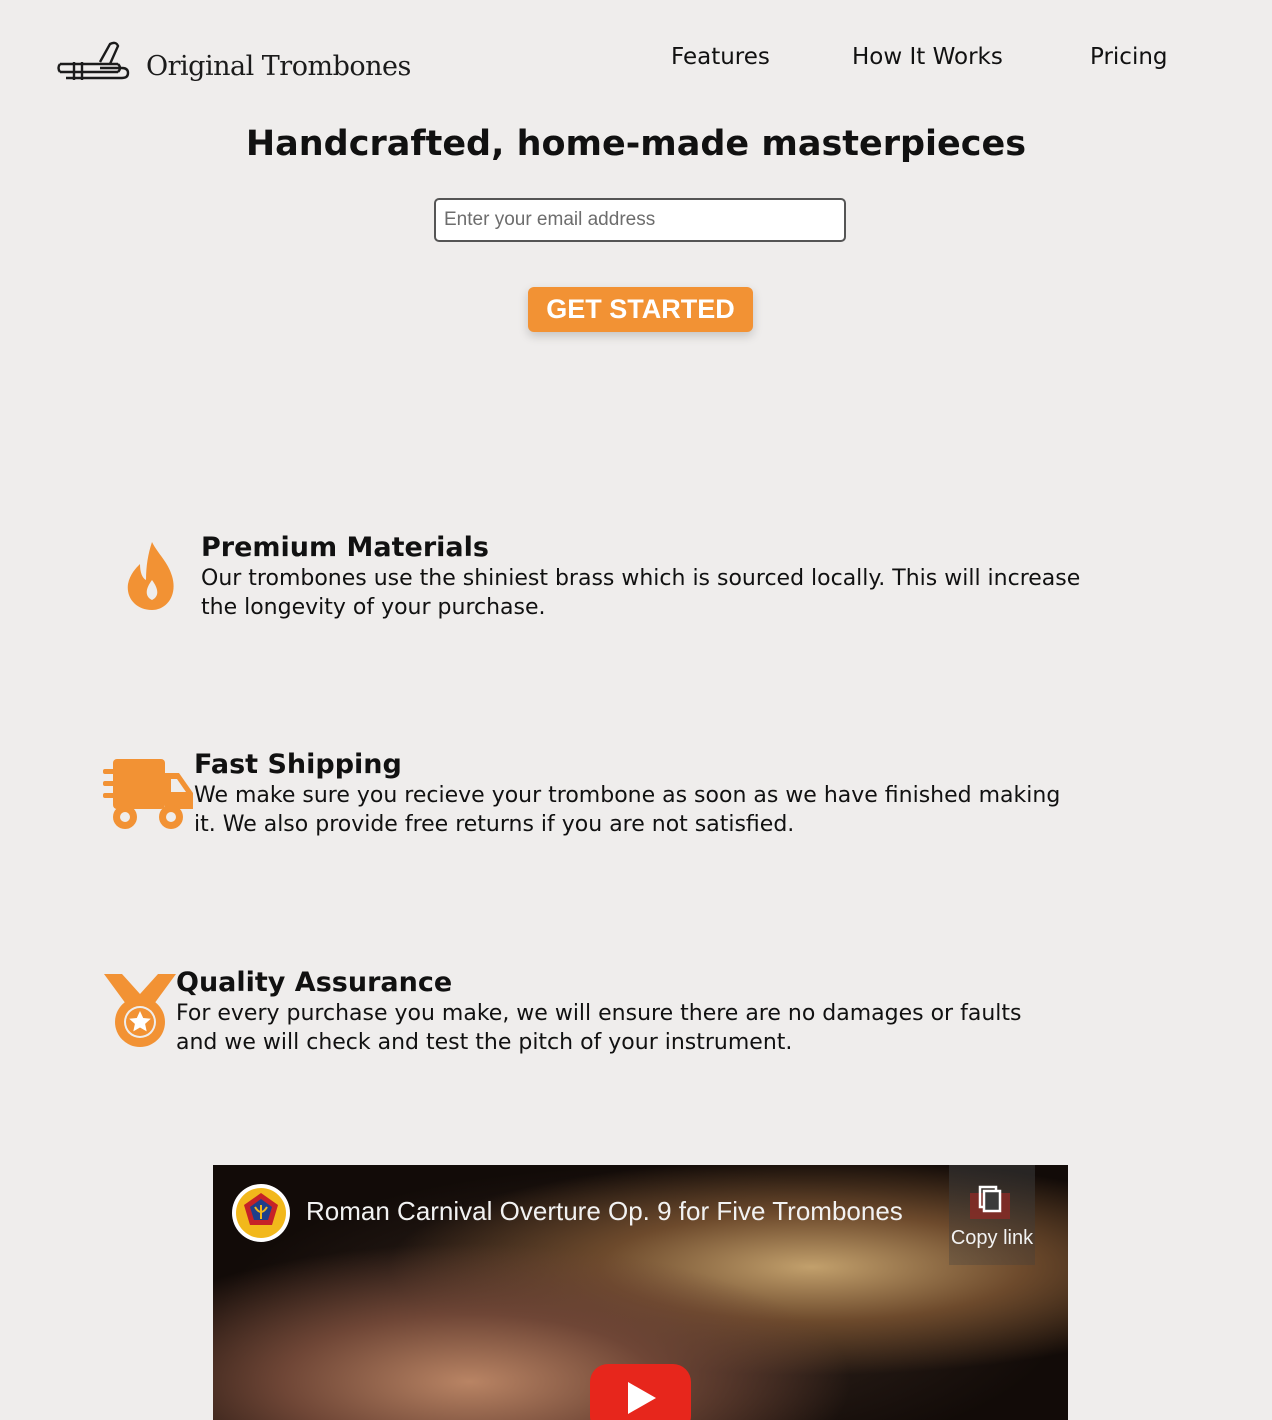 This screenshot has height=1420, width=1272. Describe the element at coordinates (990, 1202) in the screenshot. I see `copy-icon` at that location.